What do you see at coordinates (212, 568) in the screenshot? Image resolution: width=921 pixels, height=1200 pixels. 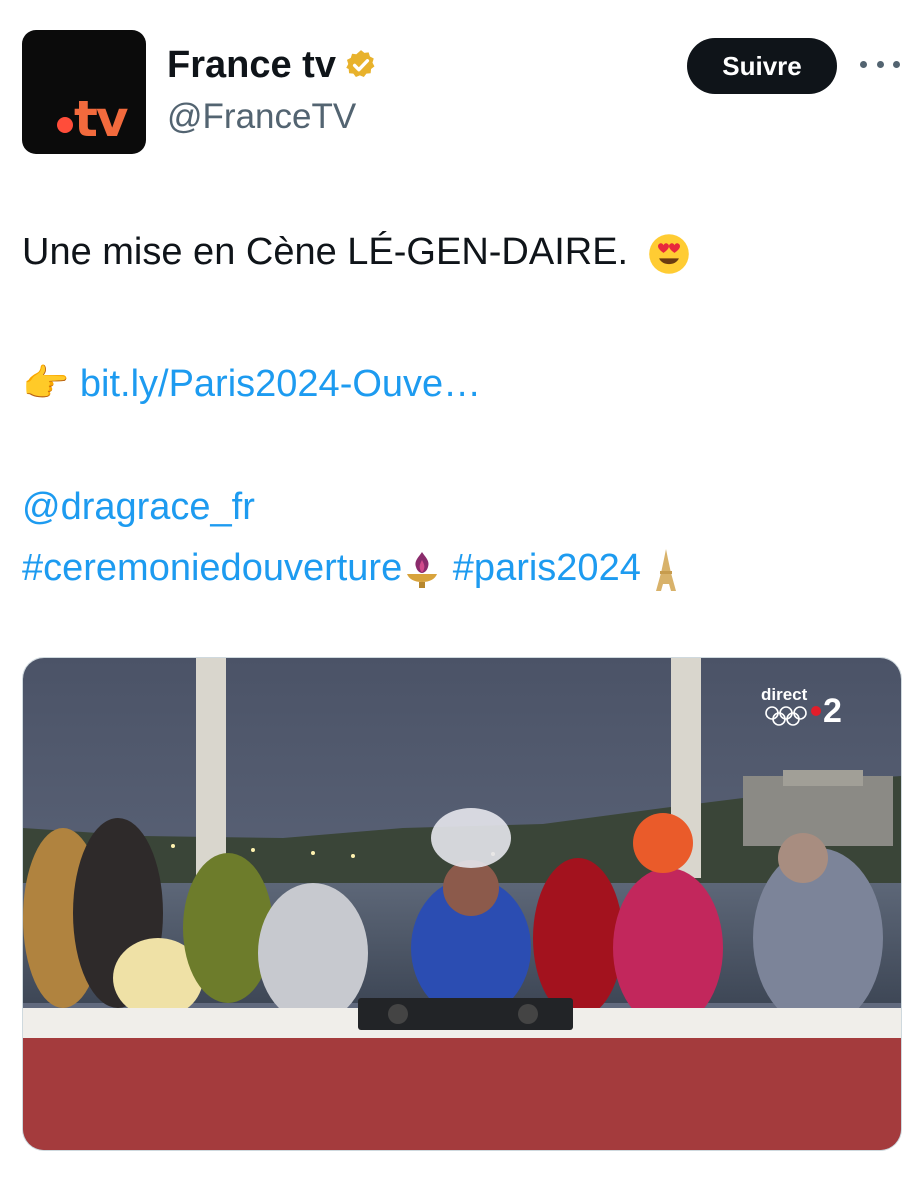 I see `hashtag-ceremonie: #ceremoniedouverture` at bounding box center [212, 568].